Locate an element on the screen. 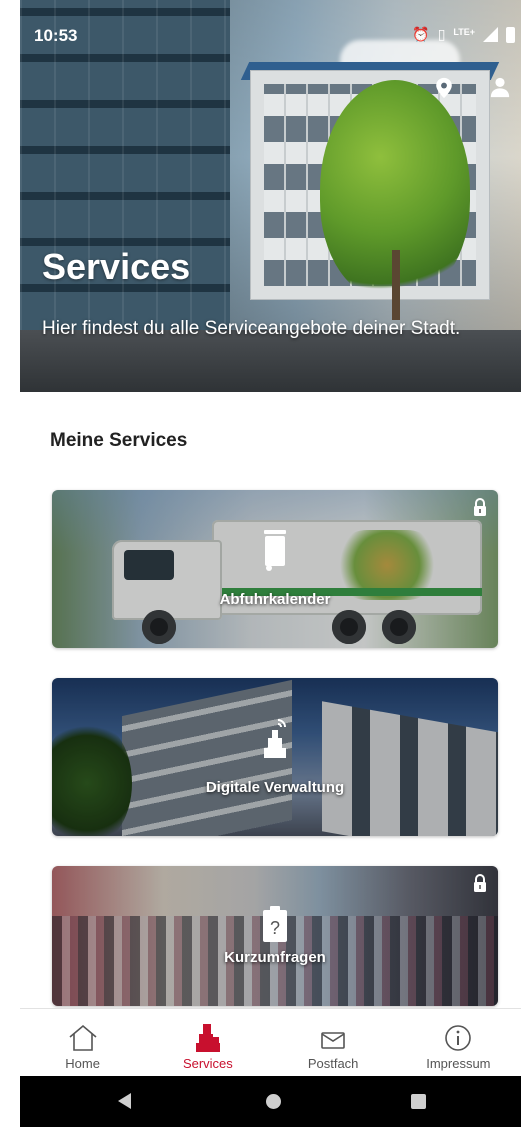 This screenshot has width=521, height=1127. info-icon is located at coordinates (458, 1038).